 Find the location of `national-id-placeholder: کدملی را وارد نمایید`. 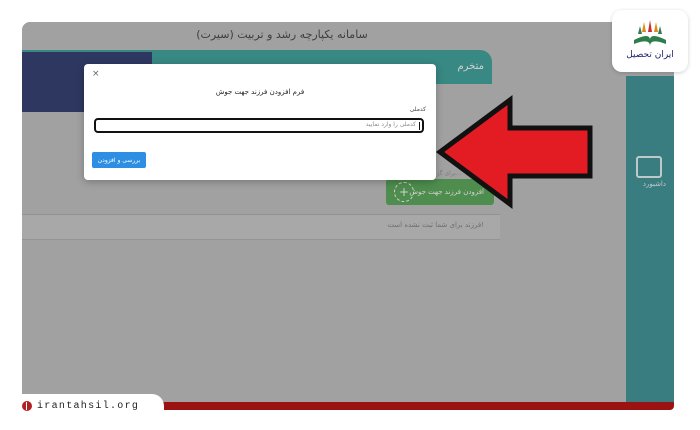

national-id-placeholder: کدملی را وارد نمایید is located at coordinates (390, 124).